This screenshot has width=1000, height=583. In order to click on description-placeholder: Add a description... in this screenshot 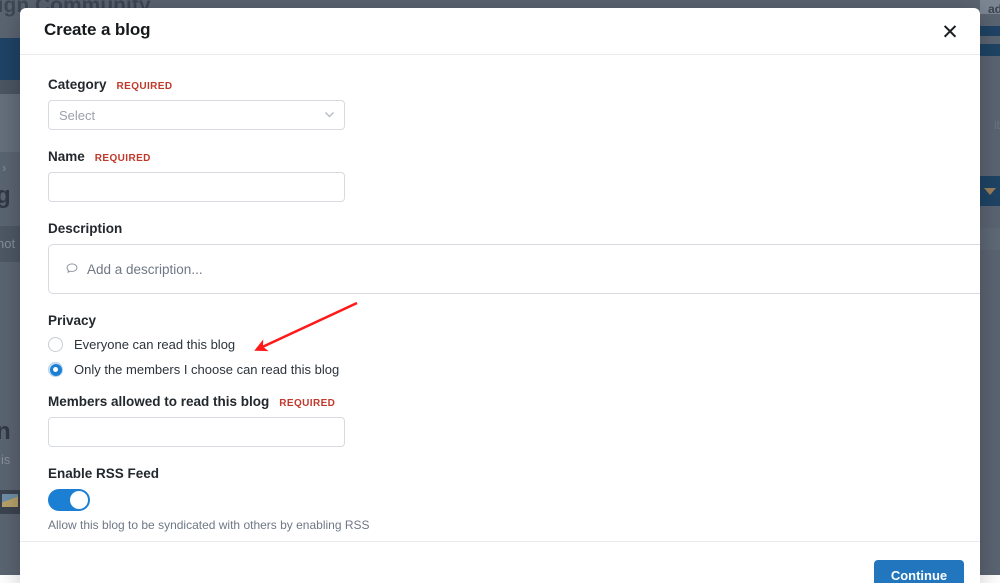, I will do `click(145, 269)`.